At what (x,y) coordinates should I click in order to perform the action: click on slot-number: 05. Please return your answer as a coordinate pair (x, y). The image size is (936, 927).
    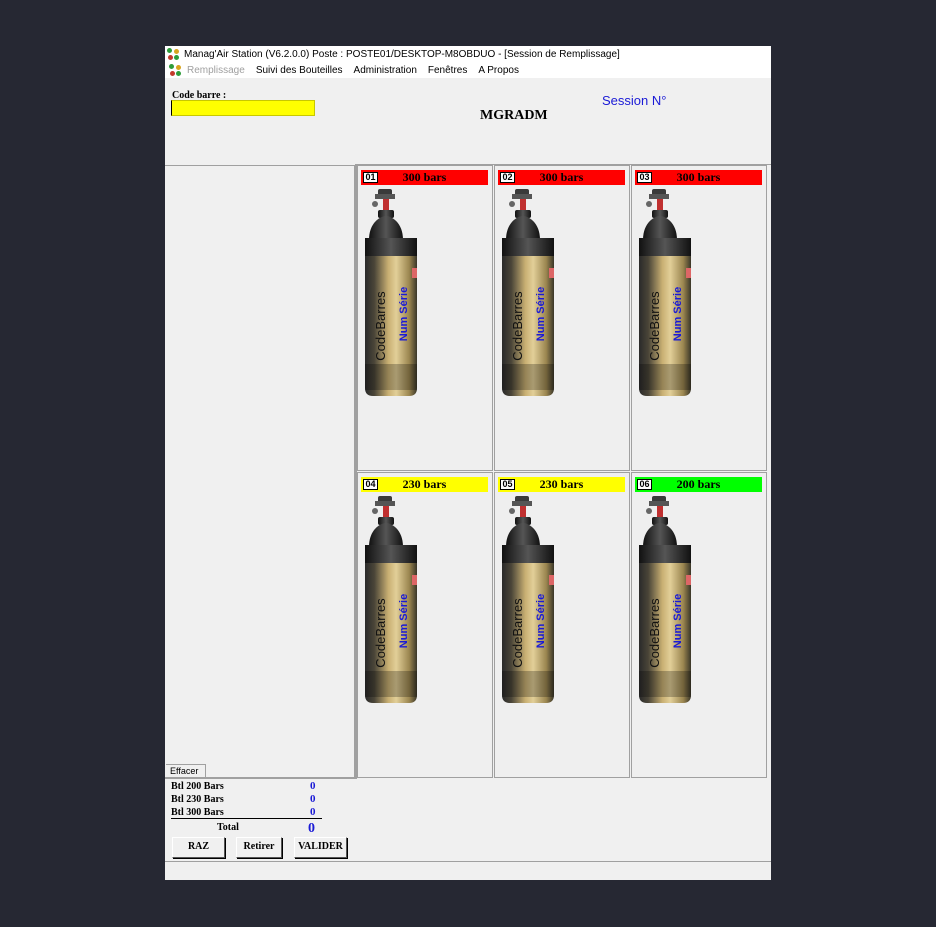
    Looking at the image, I should click on (507, 484).